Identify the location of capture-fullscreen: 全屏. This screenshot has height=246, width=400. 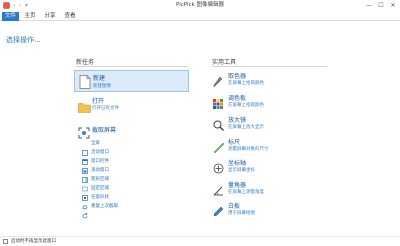
(112, 148).